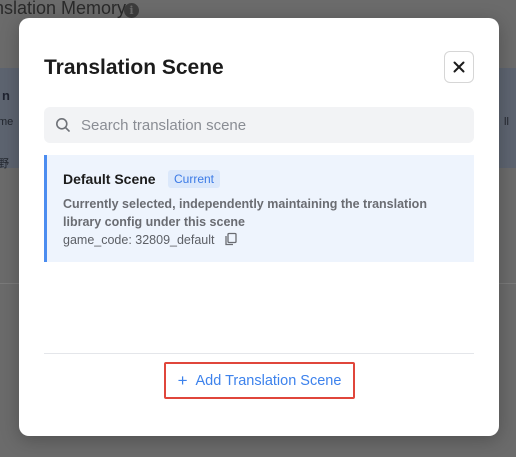 This screenshot has width=516, height=457. What do you see at coordinates (182, 380) in the screenshot?
I see `plus-icon: +` at bounding box center [182, 380].